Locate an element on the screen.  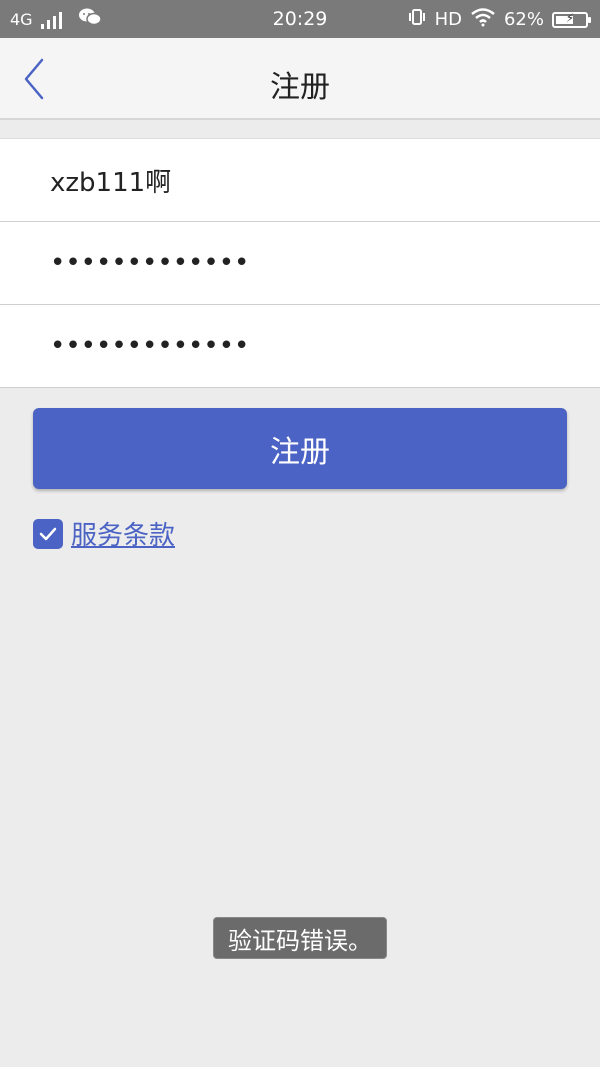
register-button: 注册 is located at coordinates (300, 448).